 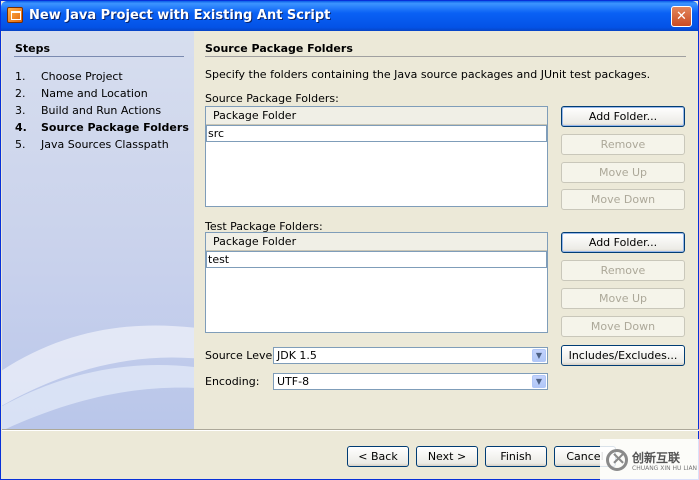 What do you see at coordinates (232, 381) in the screenshot?
I see `encoding-label: Encoding:` at bounding box center [232, 381].